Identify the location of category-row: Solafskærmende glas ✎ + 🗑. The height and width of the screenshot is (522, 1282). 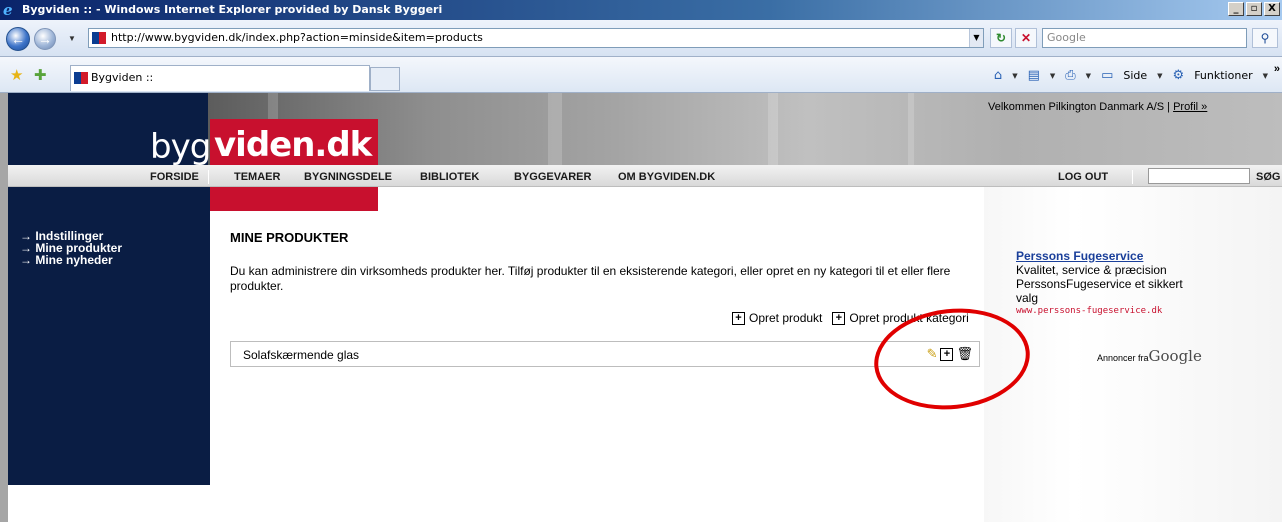
(605, 354).